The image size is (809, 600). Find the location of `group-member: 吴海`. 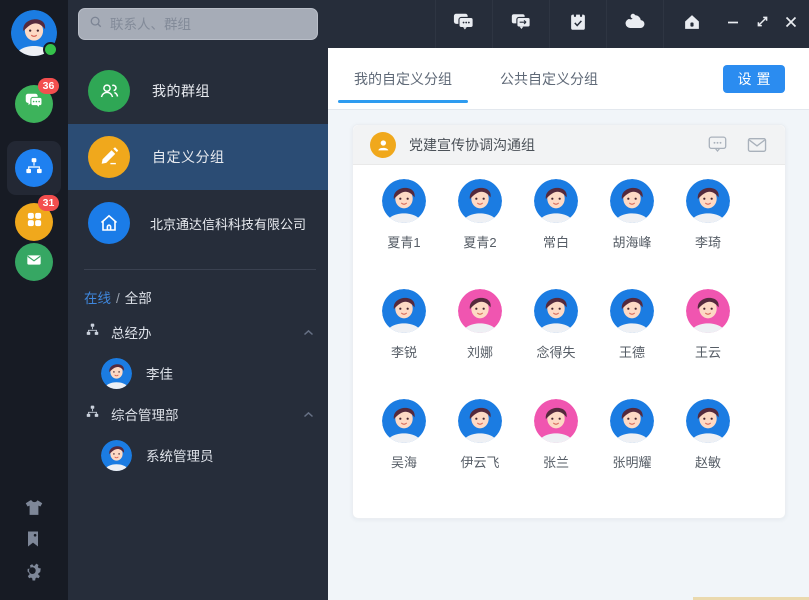

group-member: 吴海 is located at coordinates (404, 449).